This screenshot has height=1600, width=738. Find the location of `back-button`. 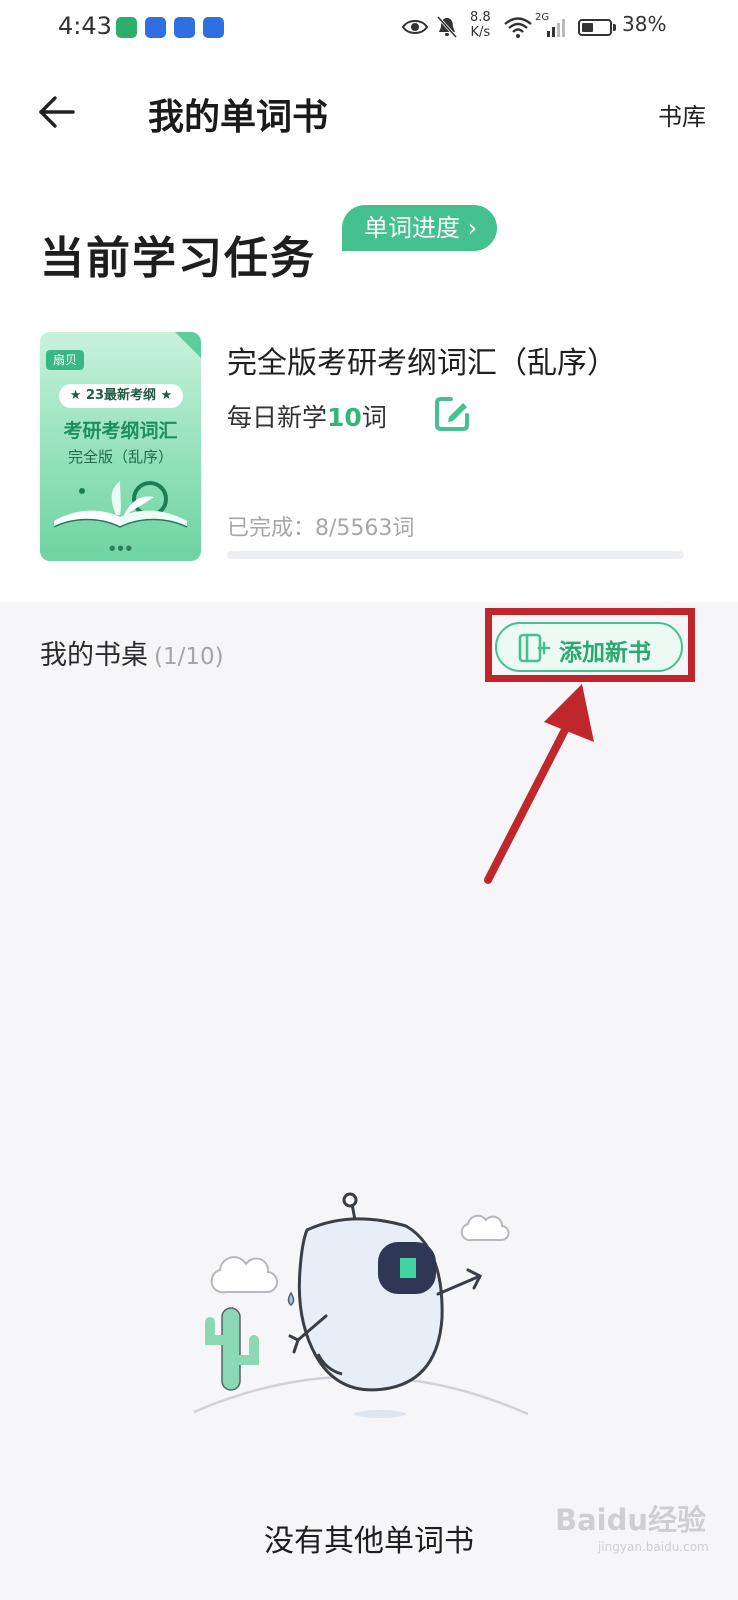

back-button is located at coordinates (56, 114).